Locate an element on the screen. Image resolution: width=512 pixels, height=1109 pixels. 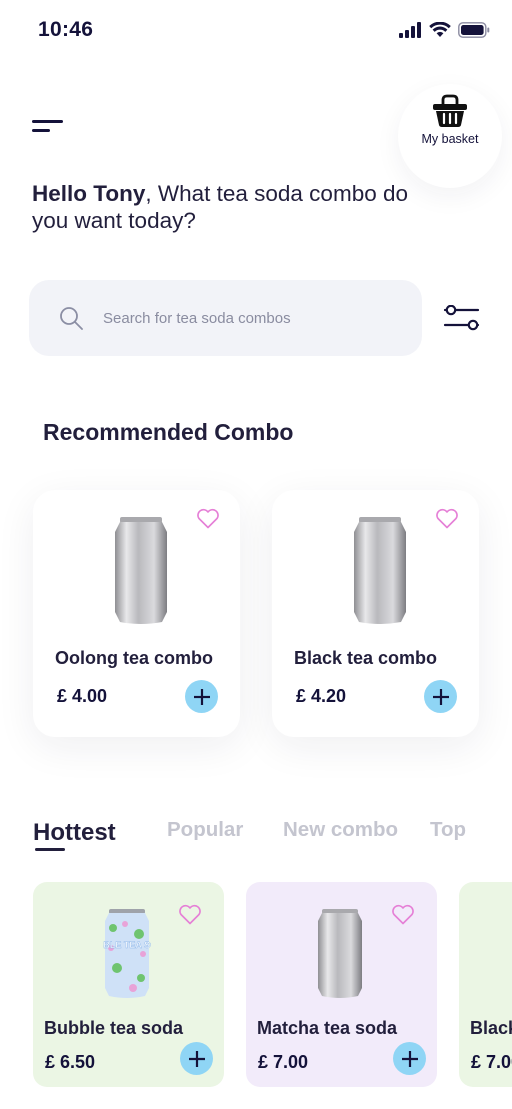
tab-new-combo: New combo is located at coordinates (340, 830).